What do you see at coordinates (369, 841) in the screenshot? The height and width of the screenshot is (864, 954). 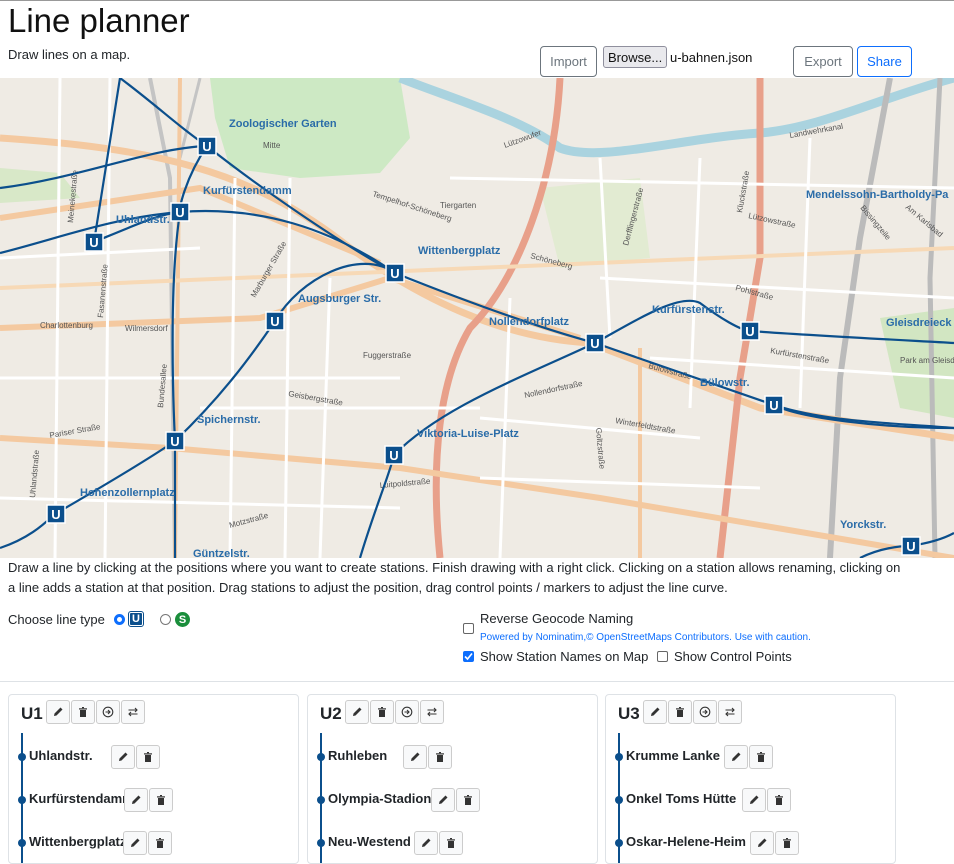 I see `station-name: Neu-Westend` at bounding box center [369, 841].